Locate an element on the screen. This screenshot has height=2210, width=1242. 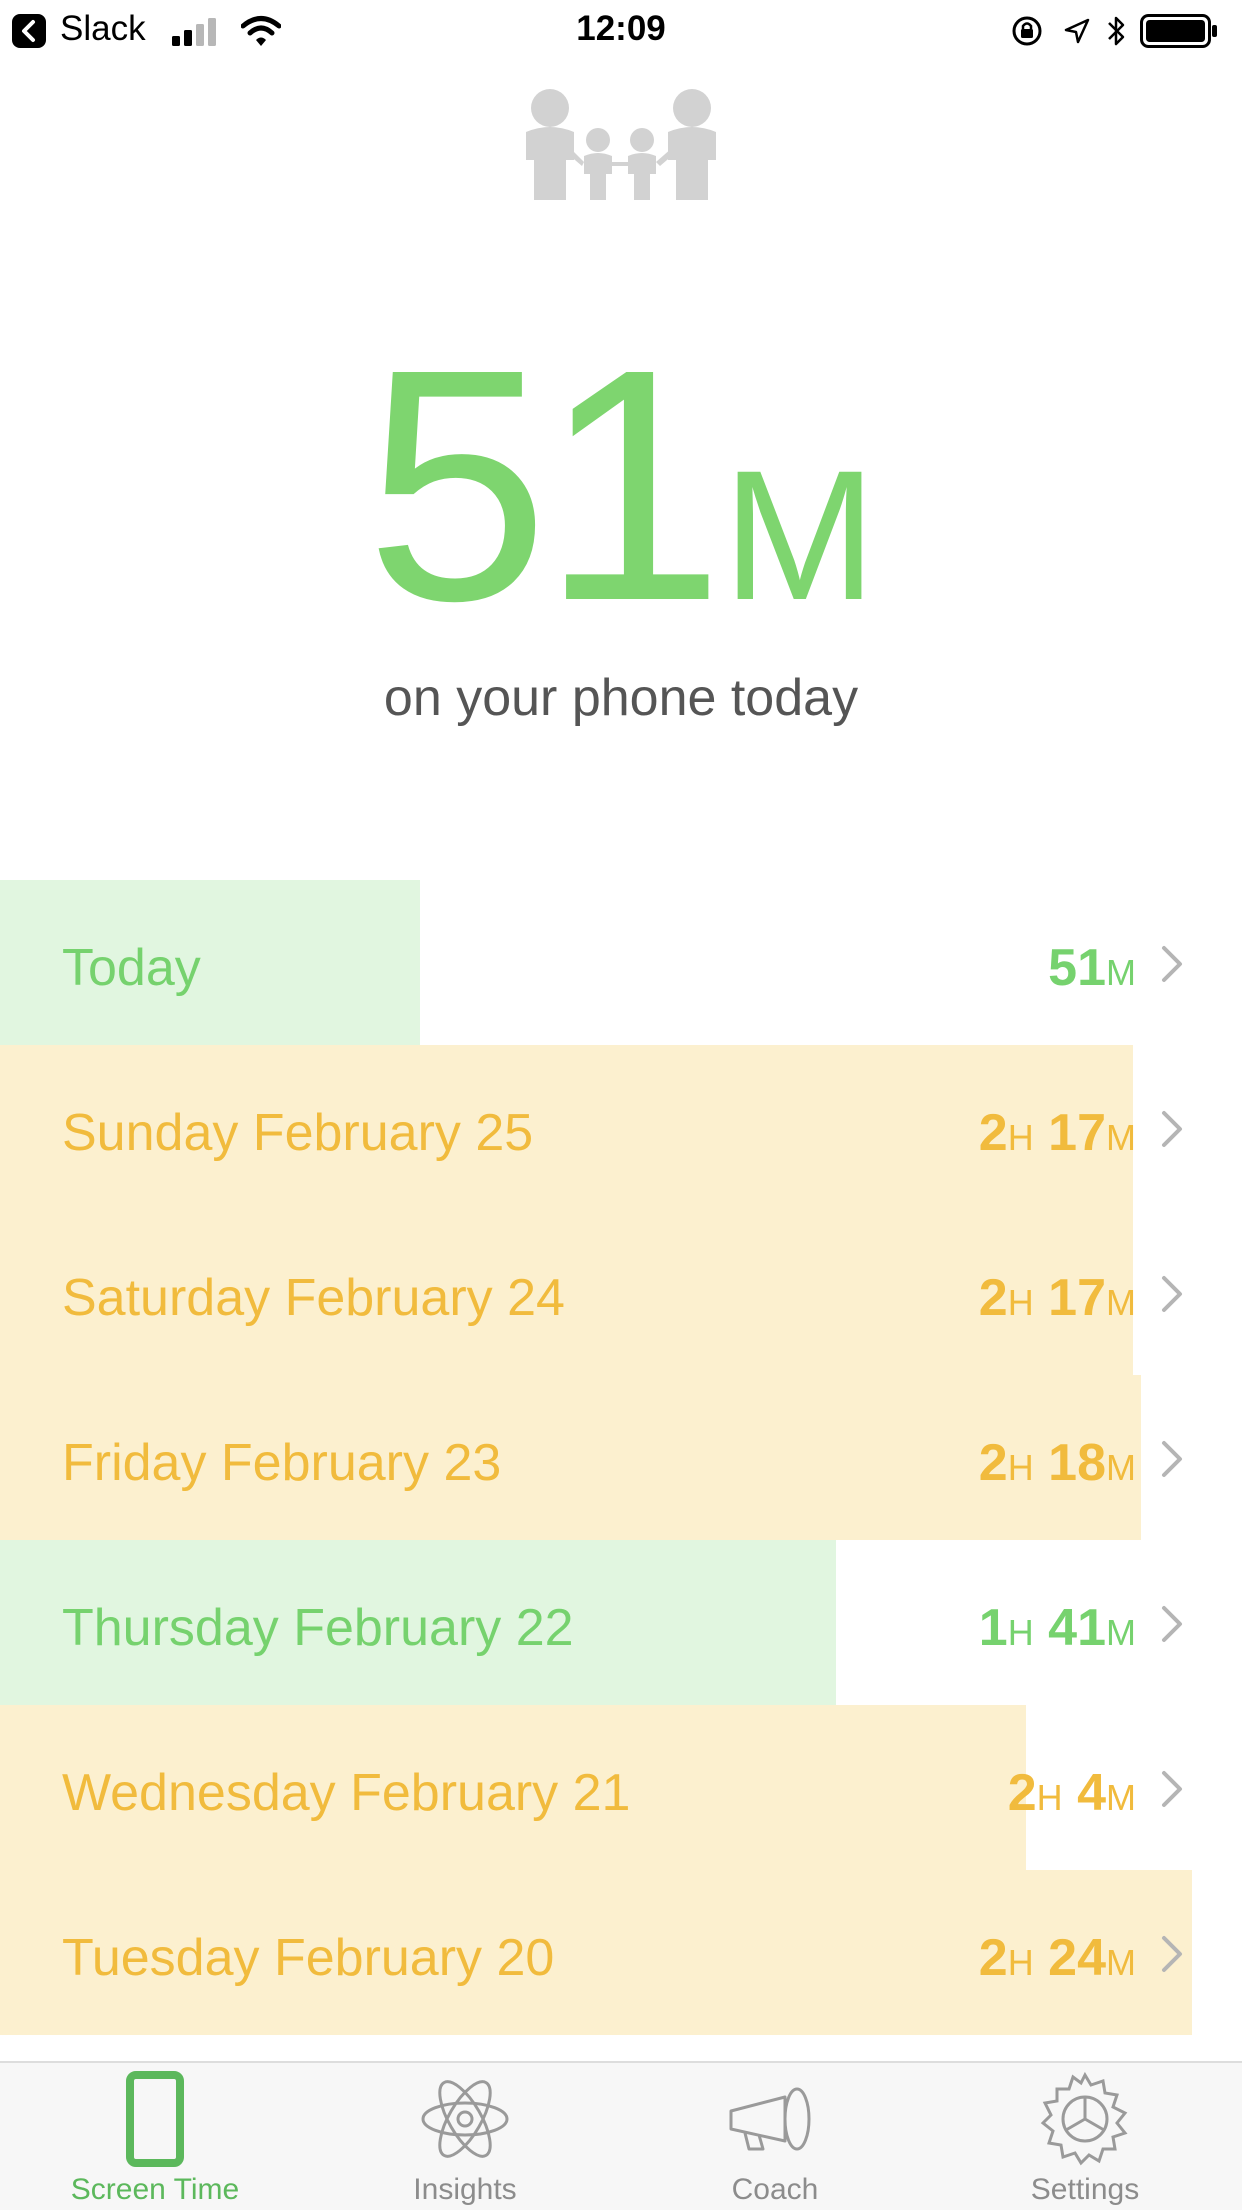
phone-icon is located at coordinates (155, 2121).